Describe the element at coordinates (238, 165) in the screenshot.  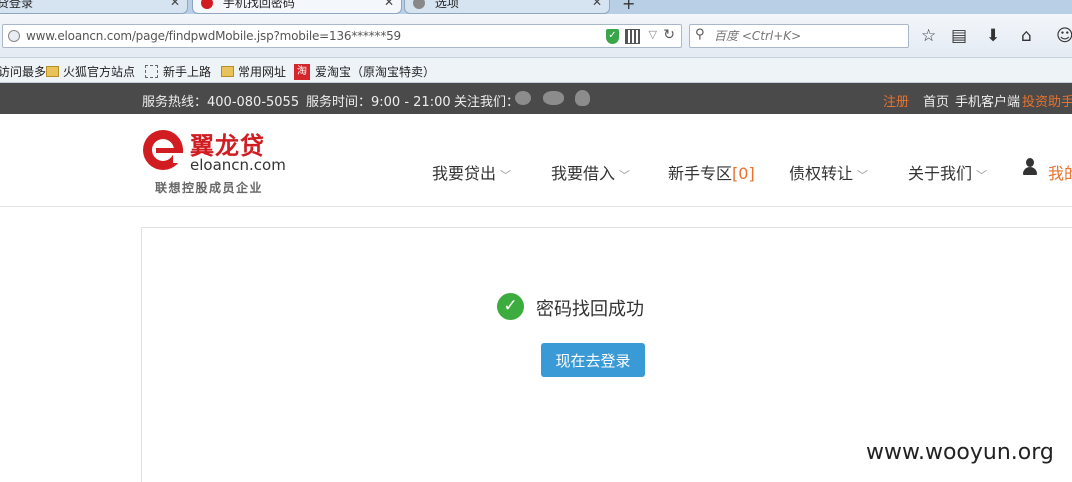
I see `logo-domain: eloancn.com` at that location.